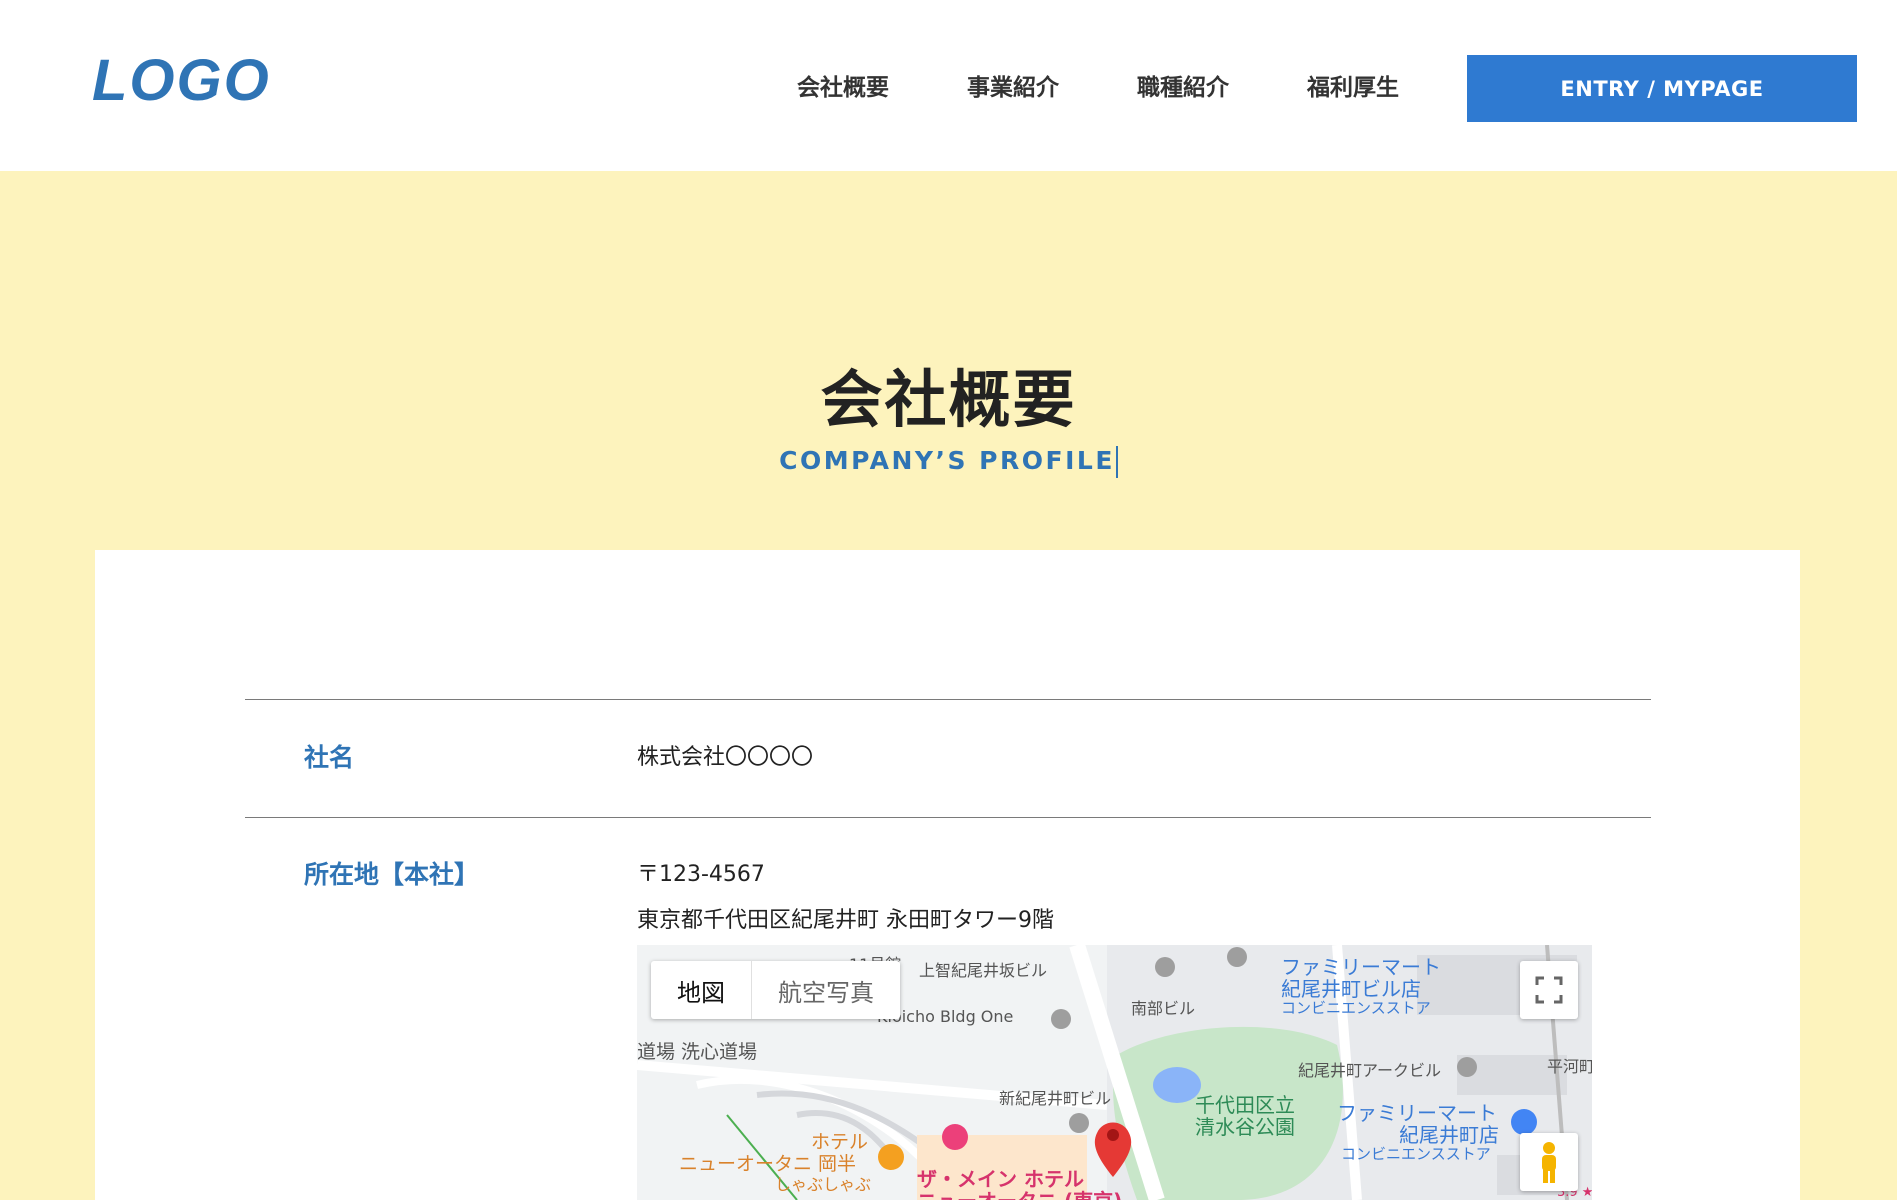 Image resolution: width=1897 pixels, height=1200 pixels. I want to click on entry-mypage-button: ENTRY / MYPAGE, so click(1662, 88).